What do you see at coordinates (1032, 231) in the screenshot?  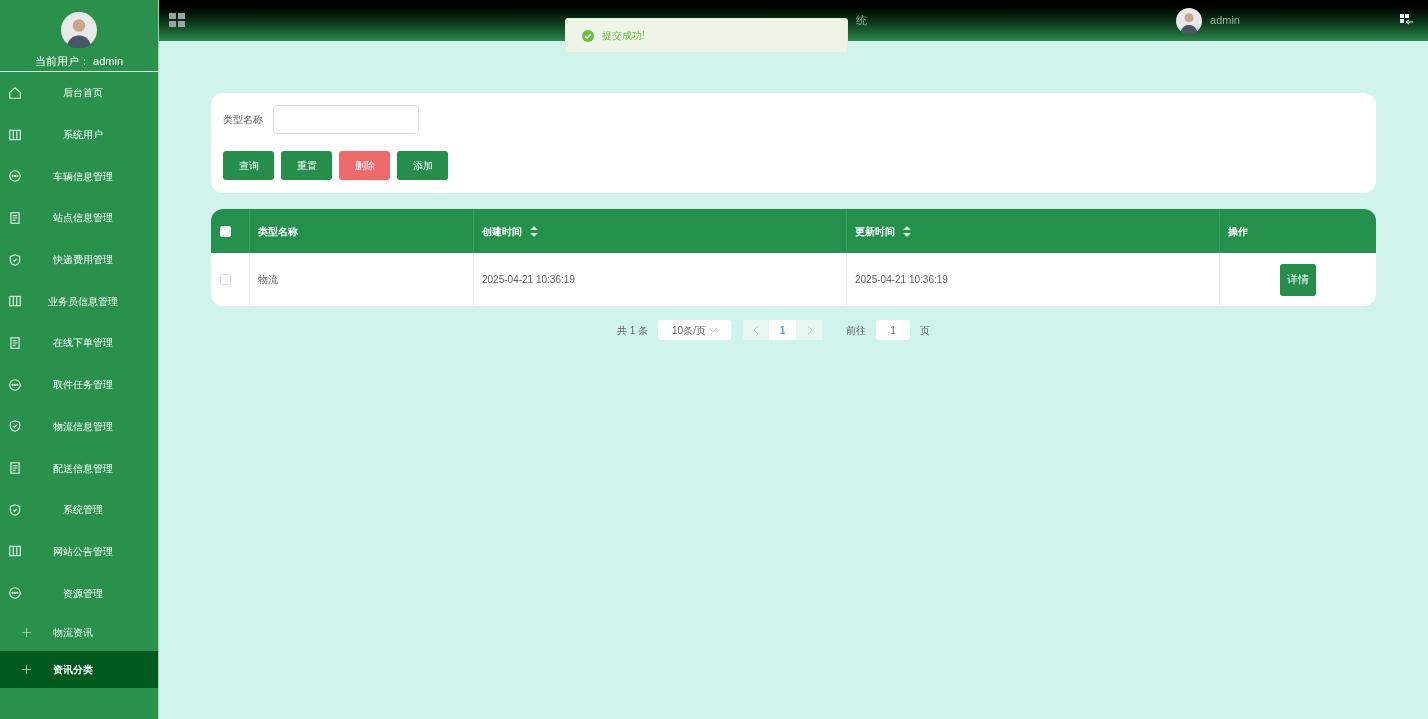 I see `column-header: 更新时间` at bounding box center [1032, 231].